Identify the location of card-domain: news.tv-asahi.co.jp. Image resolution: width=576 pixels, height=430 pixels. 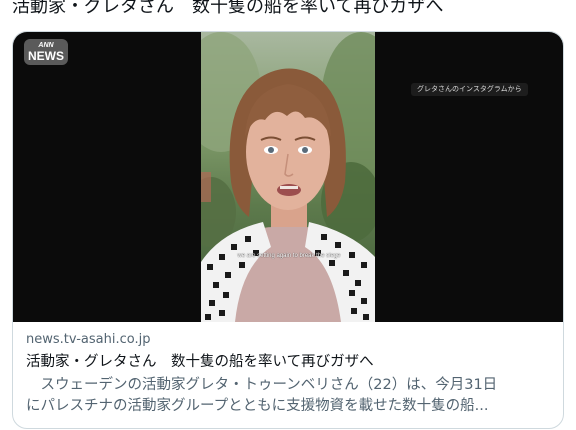
(291, 340).